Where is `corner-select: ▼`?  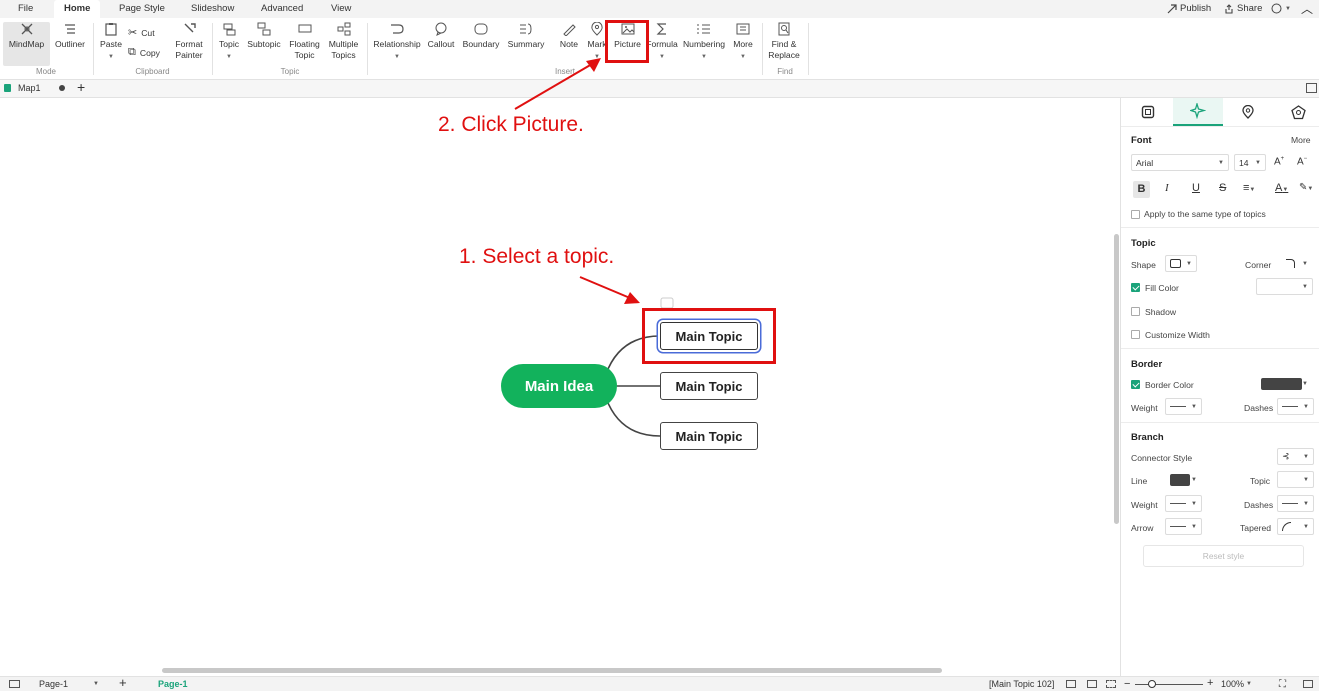
corner-select: ▼ is located at coordinates (1297, 263).